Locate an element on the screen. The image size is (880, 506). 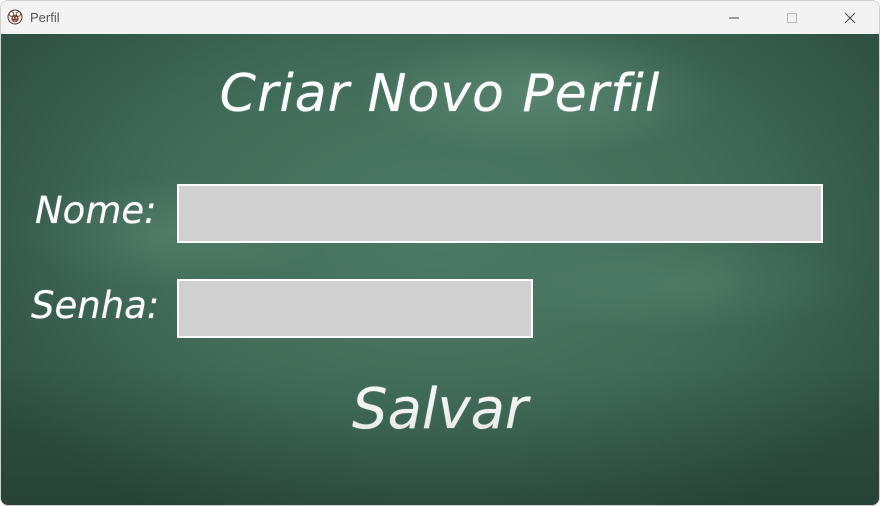
title-bar: Perfil is located at coordinates (440, 17).